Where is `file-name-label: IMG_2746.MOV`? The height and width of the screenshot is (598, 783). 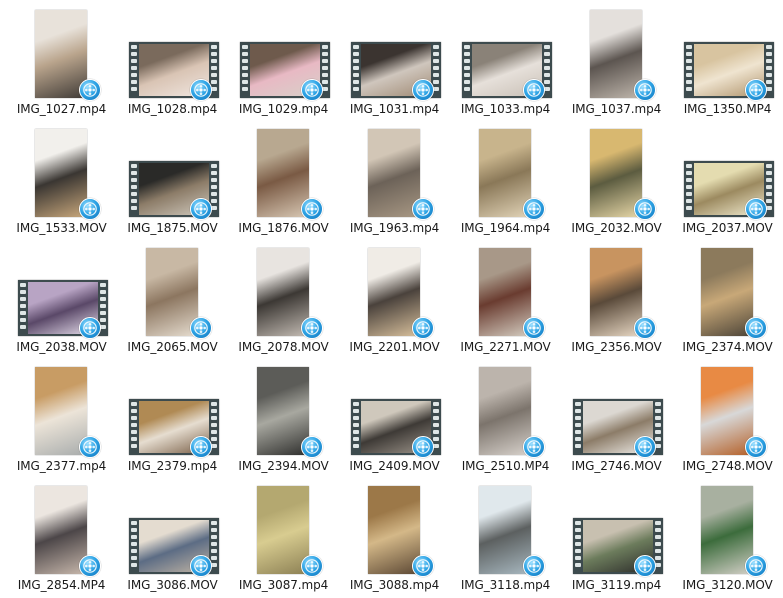 file-name-label: IMG_2746.MOV is located at coordinates (616, 466).